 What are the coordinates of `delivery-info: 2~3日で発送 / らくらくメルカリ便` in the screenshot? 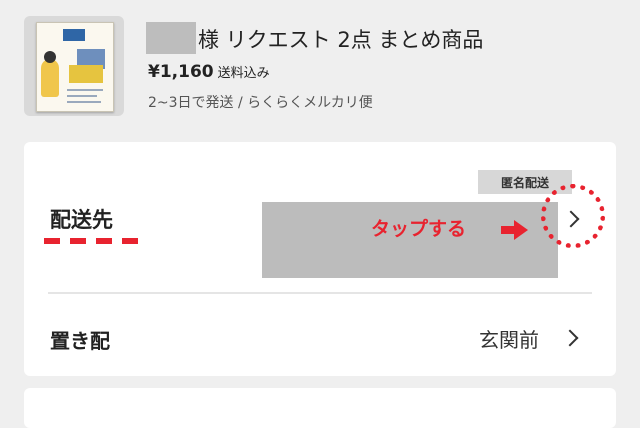 It's located at (260, 103).